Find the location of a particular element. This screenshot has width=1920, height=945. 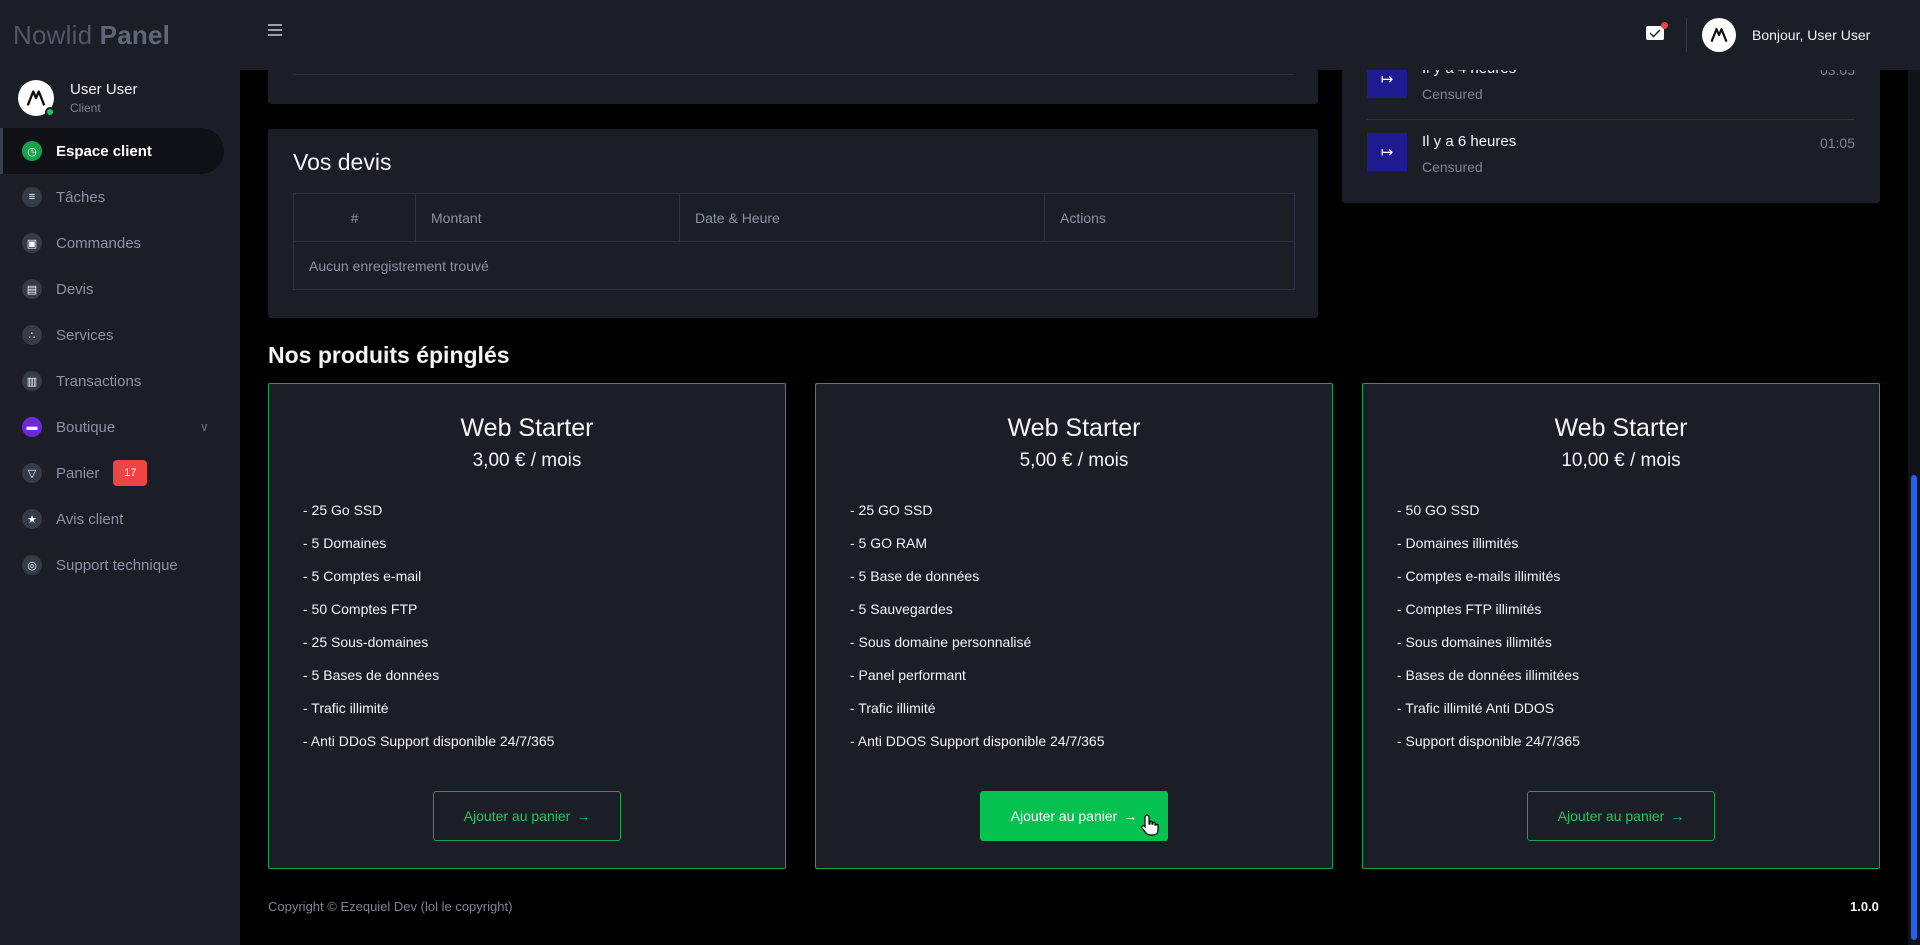

feature-item: - Domaines illimités is located at coordinates (1458, 543).